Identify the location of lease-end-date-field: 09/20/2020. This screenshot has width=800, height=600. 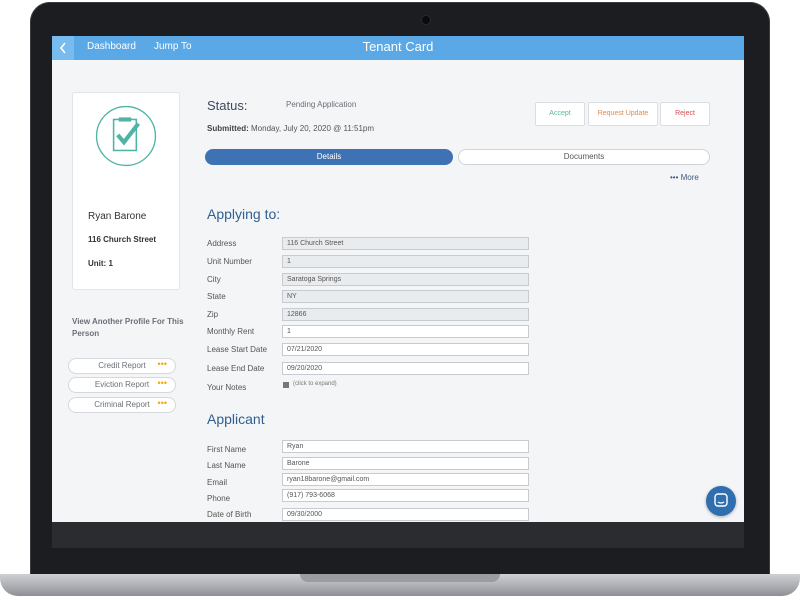
(405, 368).